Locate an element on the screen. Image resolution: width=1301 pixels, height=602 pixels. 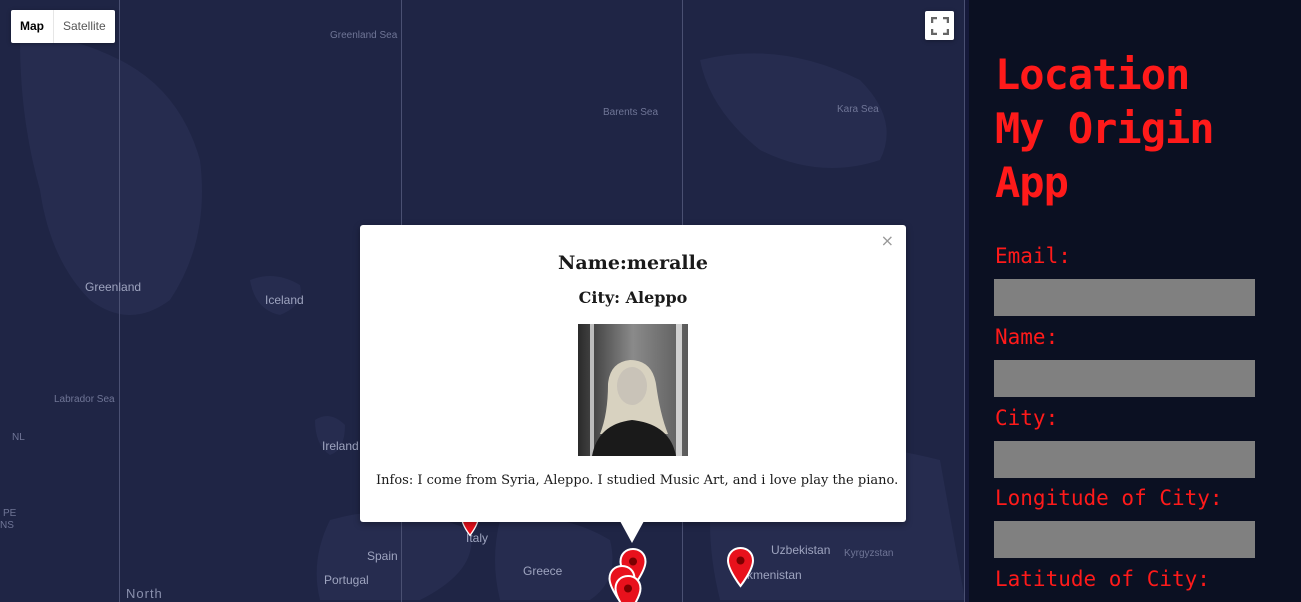
app-title-line: My Origin is located at coordinates (1105, 128).